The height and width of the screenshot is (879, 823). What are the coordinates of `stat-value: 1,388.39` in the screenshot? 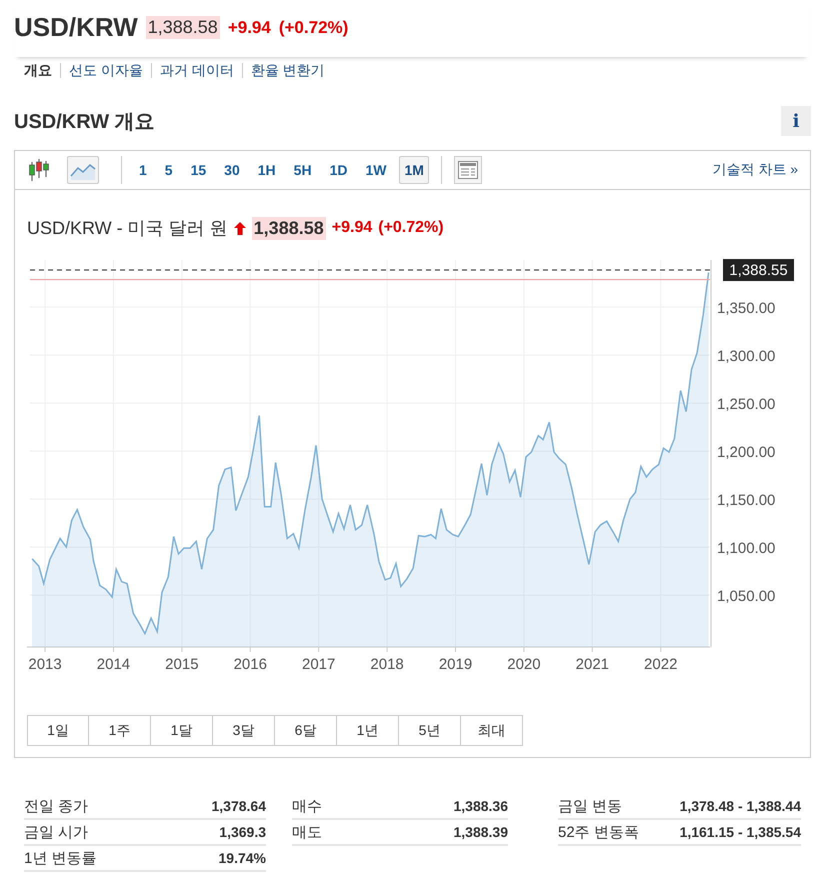 It's located at (481, 832).